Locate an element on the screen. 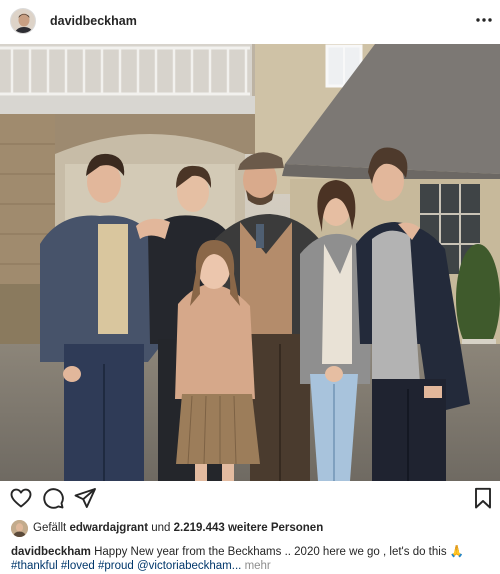 The width and height of the screenshot is (500, 574). more-link: mehr is located at coordinates (258, 566).